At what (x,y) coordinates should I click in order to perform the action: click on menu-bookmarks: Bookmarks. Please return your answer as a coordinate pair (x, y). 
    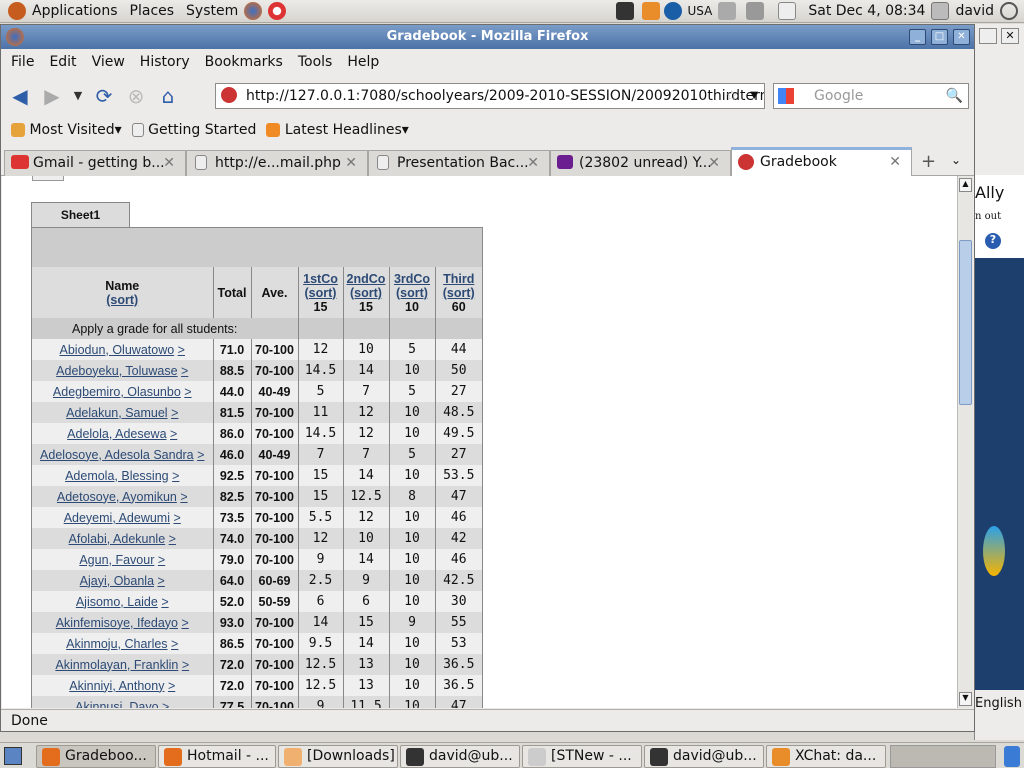
    Looking at the image, I should click on (244, 62).